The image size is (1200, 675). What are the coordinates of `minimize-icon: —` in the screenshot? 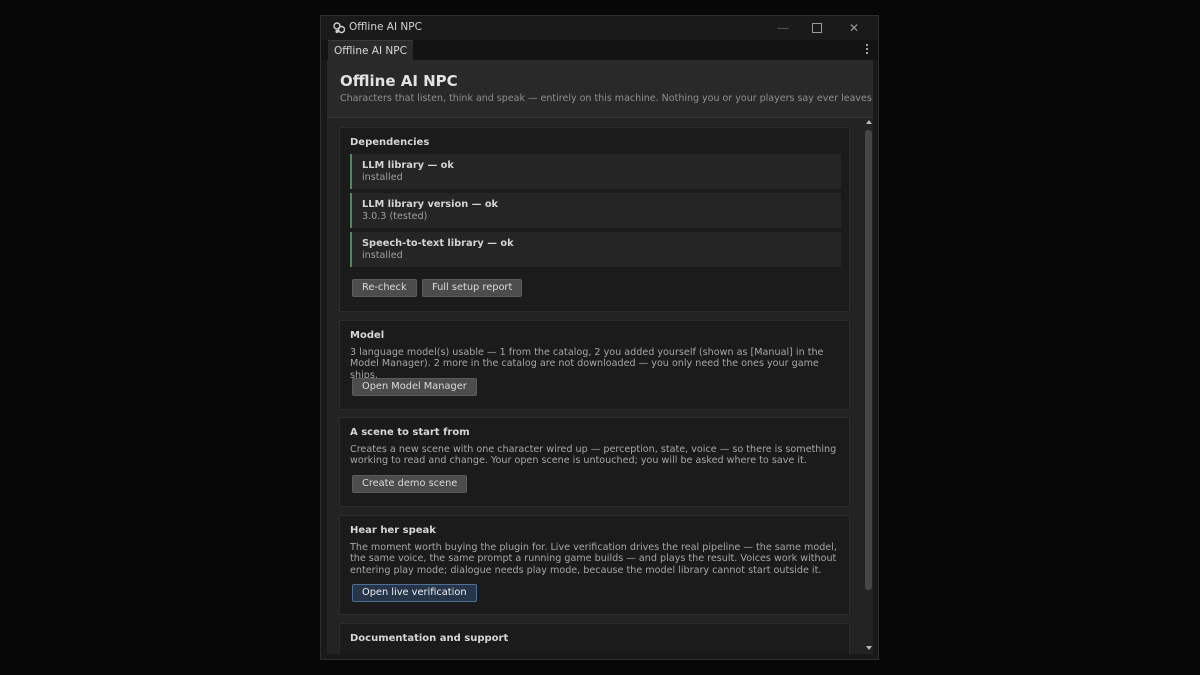 It's located at (783, 28).